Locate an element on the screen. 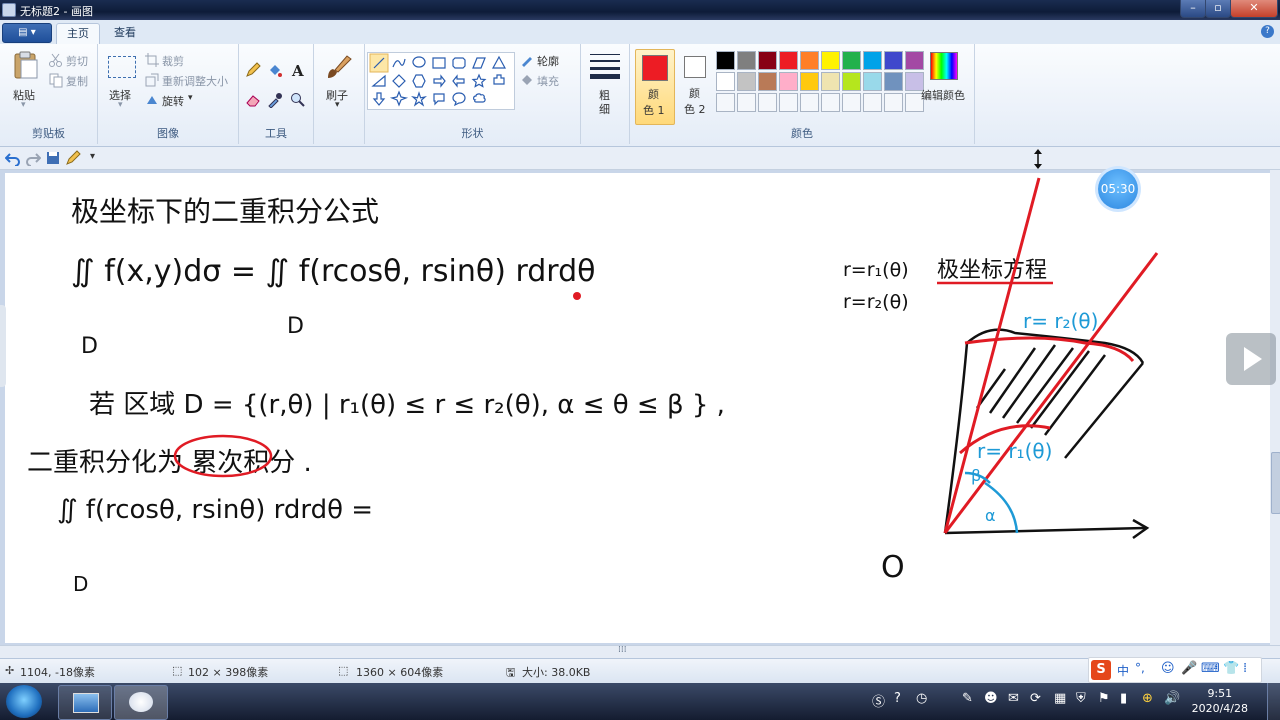 This screenshot has width=1280, height=720. save-icon is located at coordinates (53, 158).